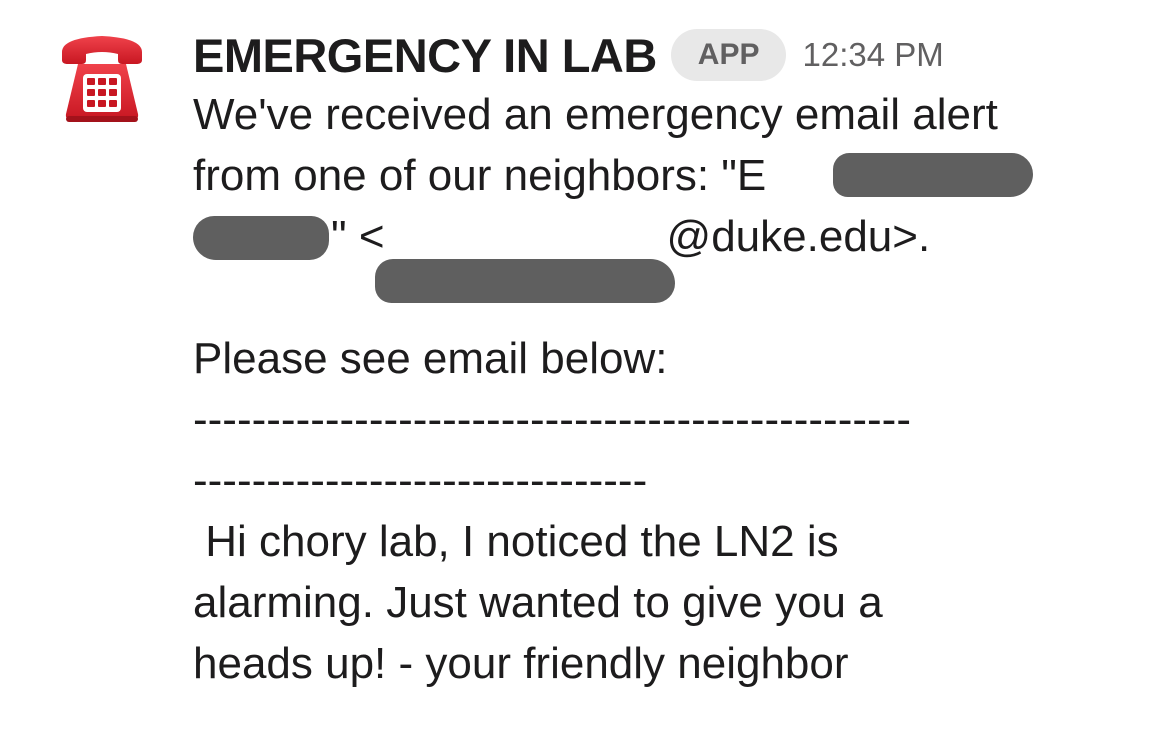 The height and width of the screenshot is (750, 1170). Describe the element at coordinates (430, 358) in the screenshot. I see `message-line: Please see email below:` at that location.